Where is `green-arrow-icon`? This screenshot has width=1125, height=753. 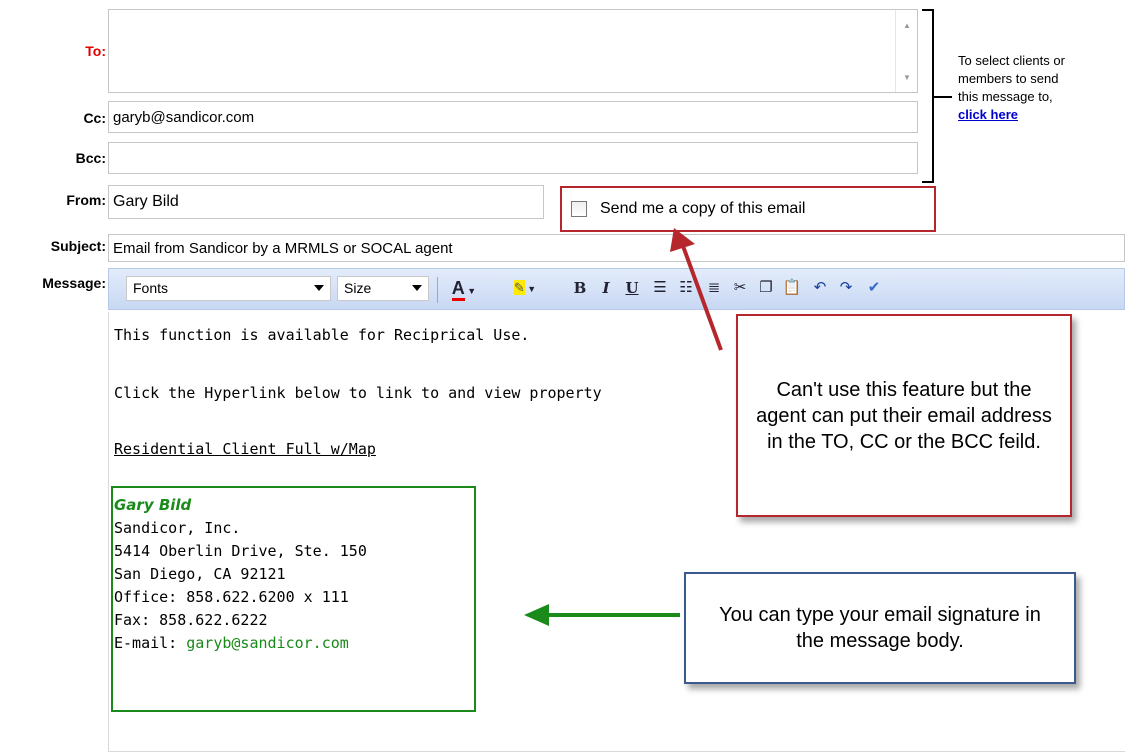
green-arrow-icon is located at coordinates (602, 615).